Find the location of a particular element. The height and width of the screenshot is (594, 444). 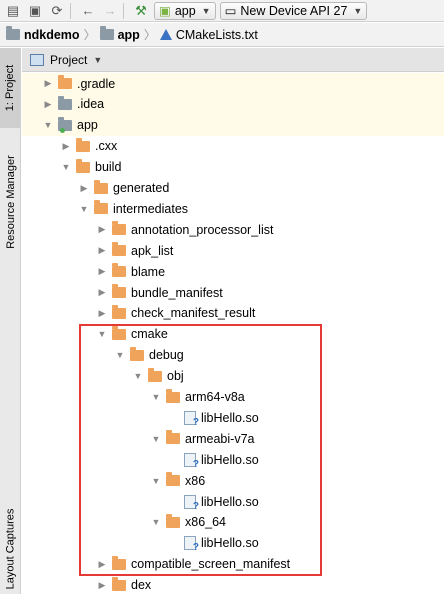

tree-item-label: generated is located at coordinates (141, 188).